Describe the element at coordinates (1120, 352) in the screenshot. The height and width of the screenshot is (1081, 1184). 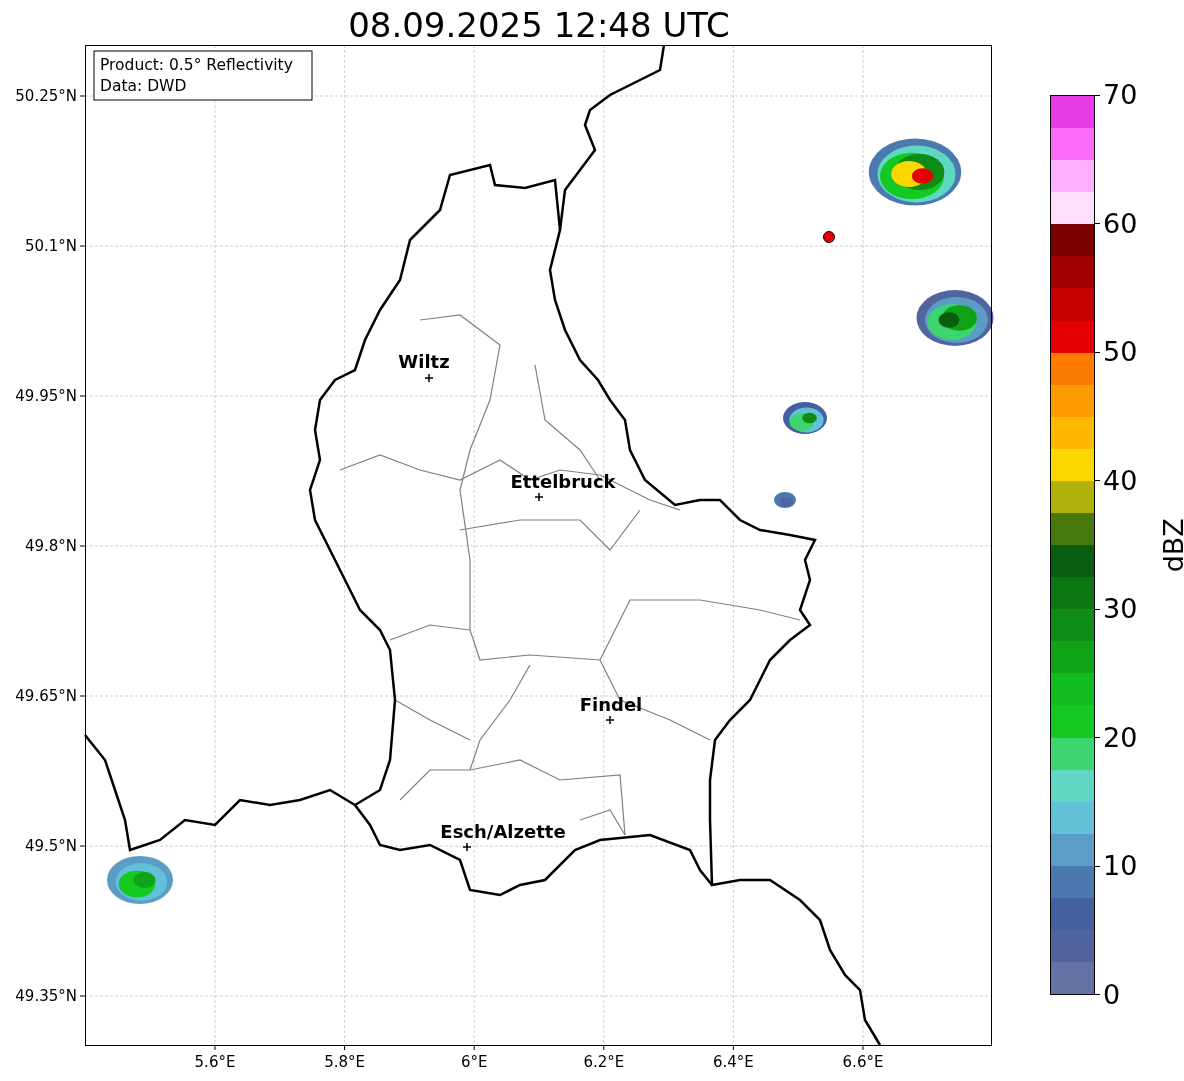
I see `scale-tick-label: 50` at that location.